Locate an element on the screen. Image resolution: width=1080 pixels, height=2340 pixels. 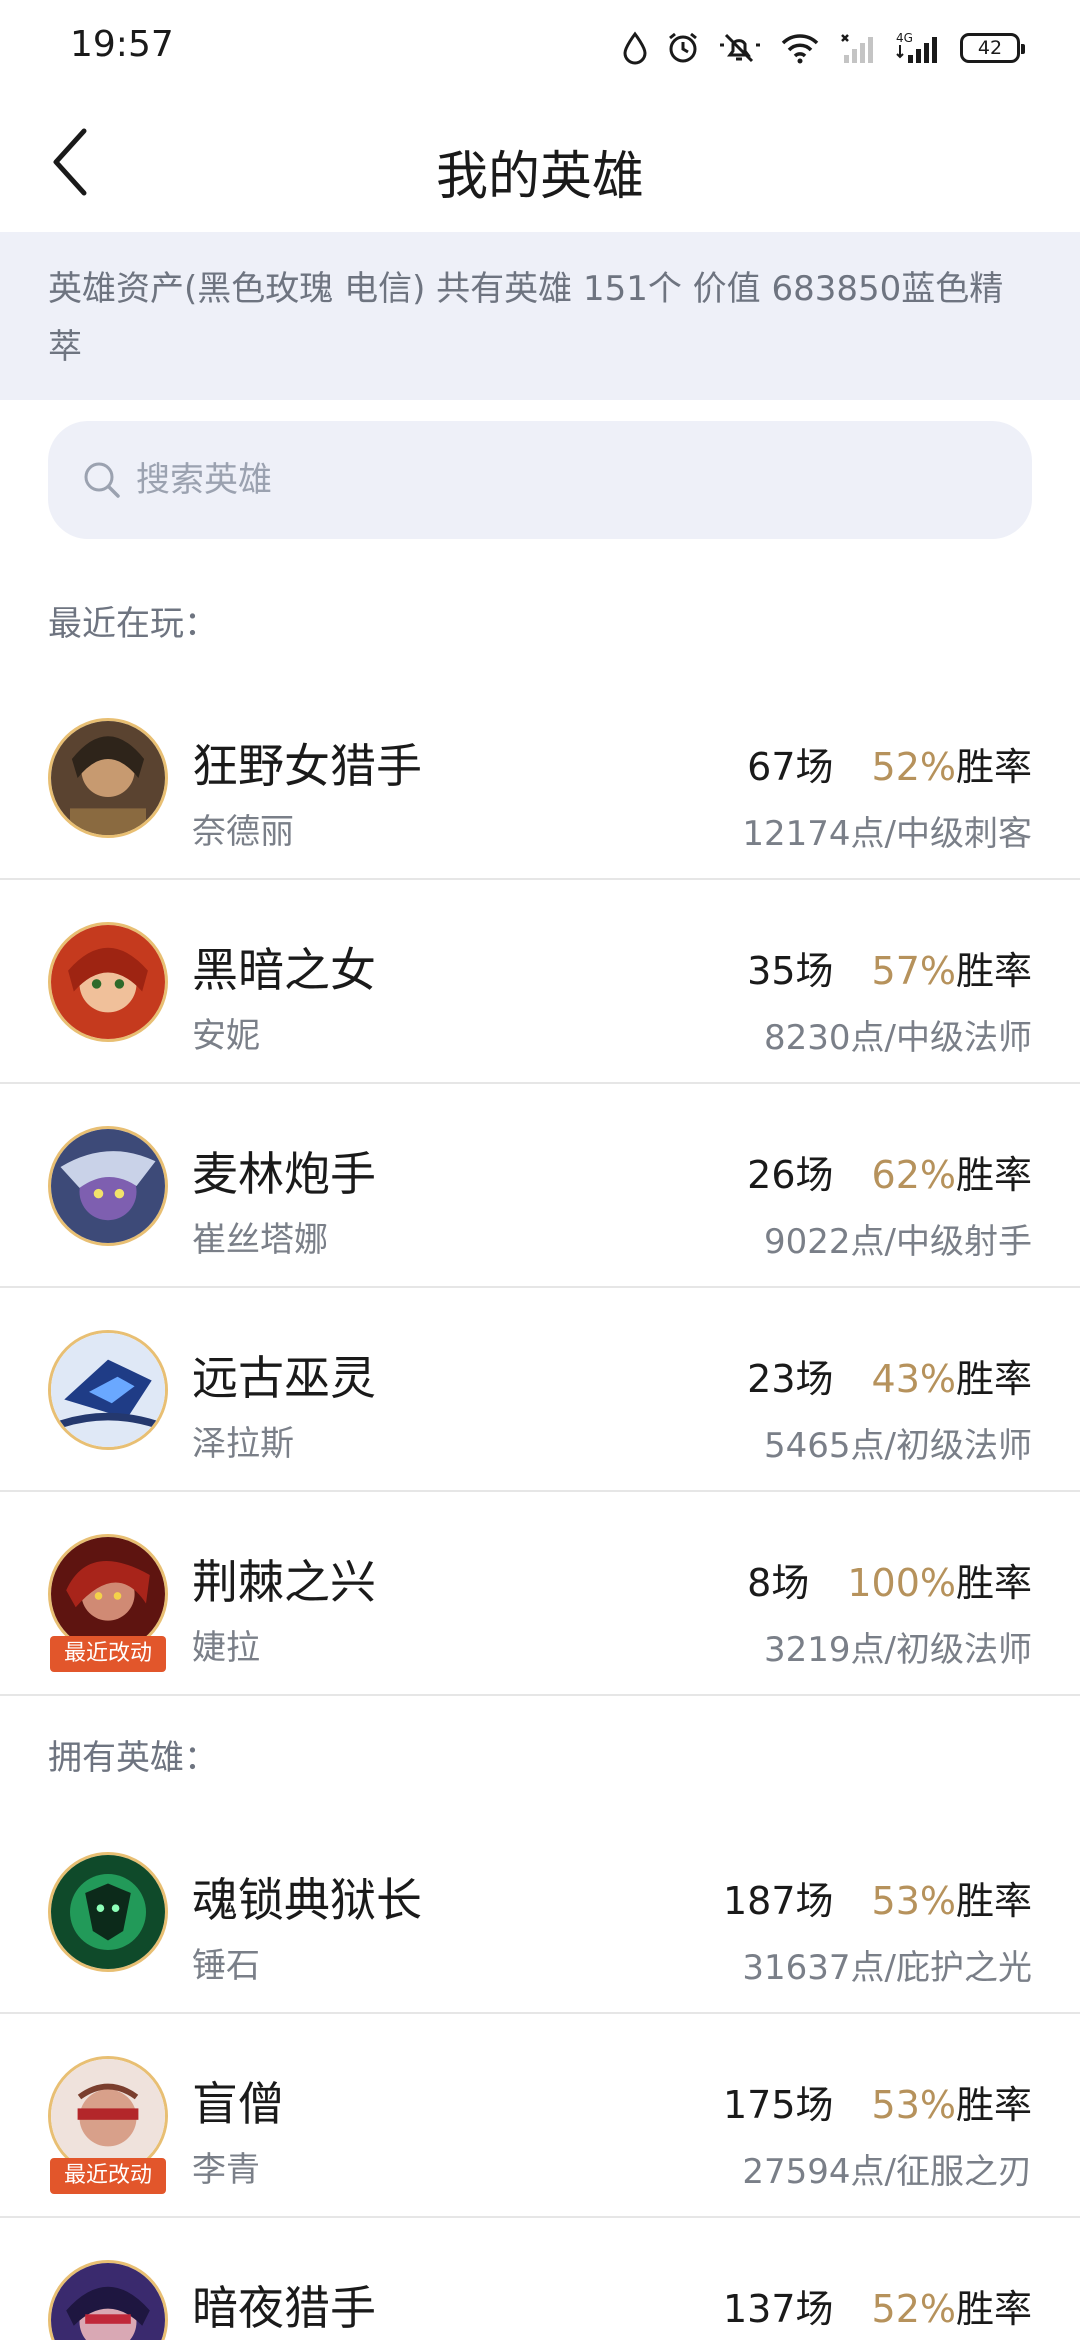
mute-icon is located at coordinates (740, 48).